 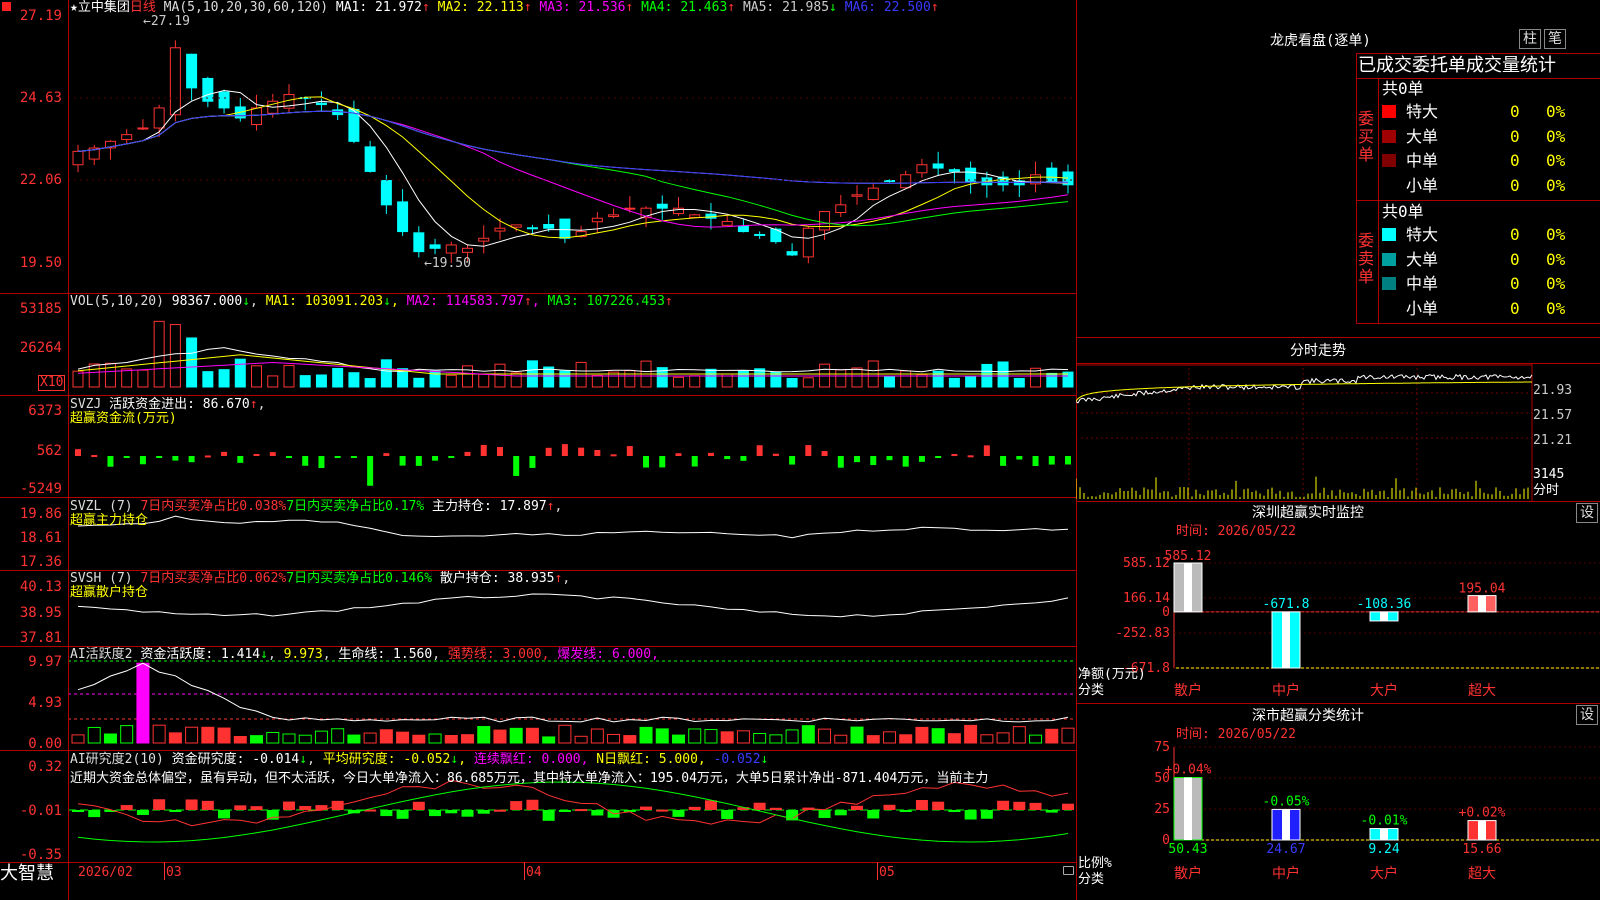 What do you see at coordinates (887, 872) in the screenshot?
I see `x-tick: 05` at bounding box center [887, 872].